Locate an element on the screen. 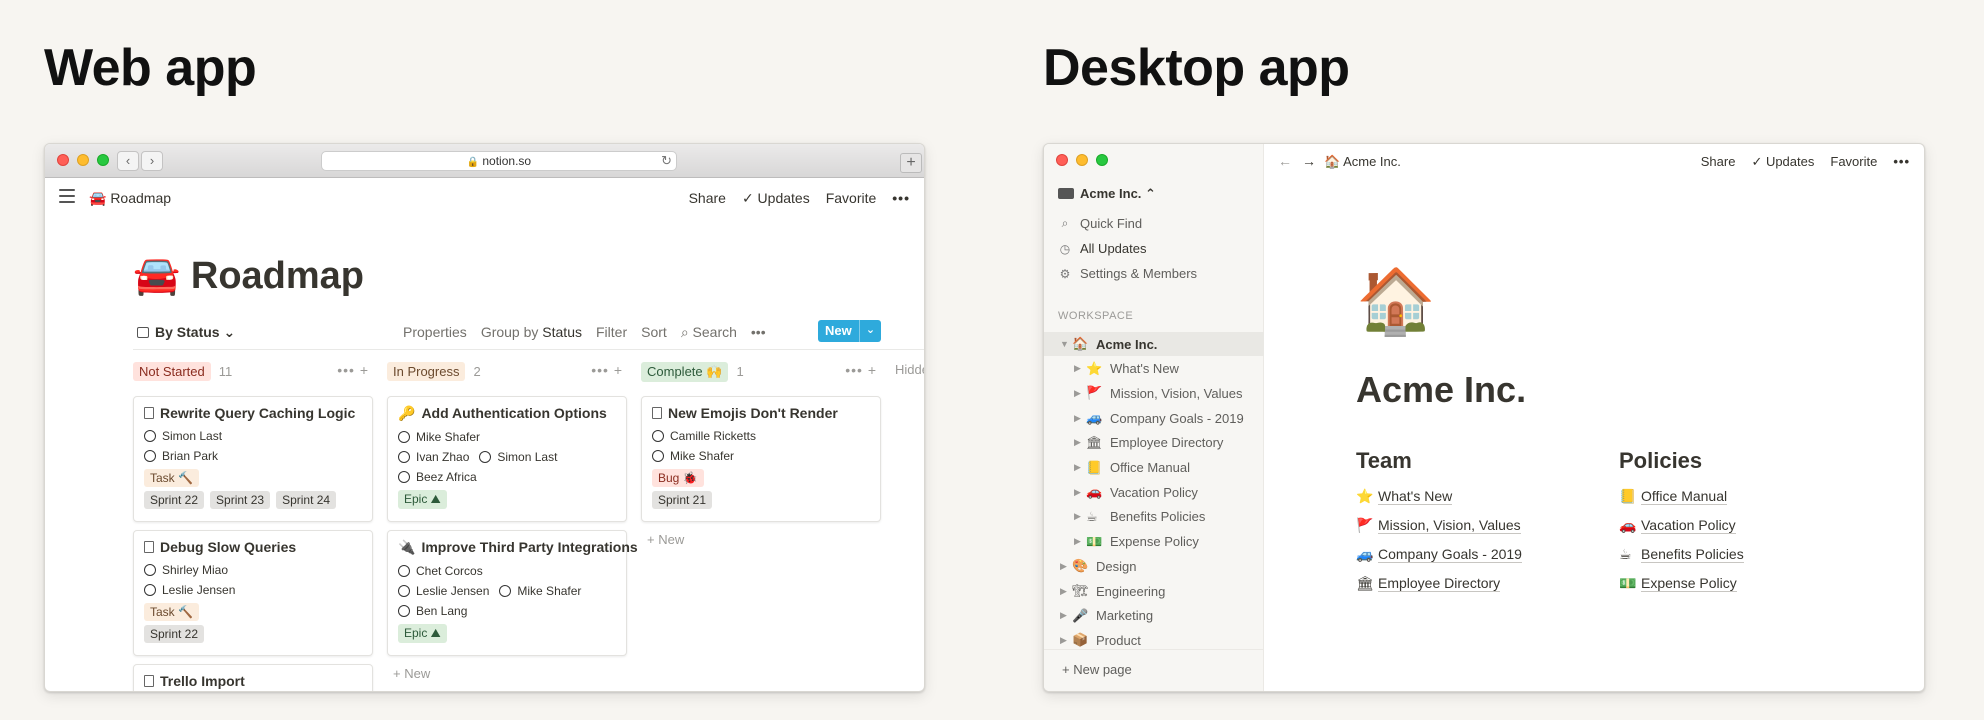 Image resolution: width=1984 pixels, height=720 pixels. filter-button: Filter is located at coordinates (611, 332).